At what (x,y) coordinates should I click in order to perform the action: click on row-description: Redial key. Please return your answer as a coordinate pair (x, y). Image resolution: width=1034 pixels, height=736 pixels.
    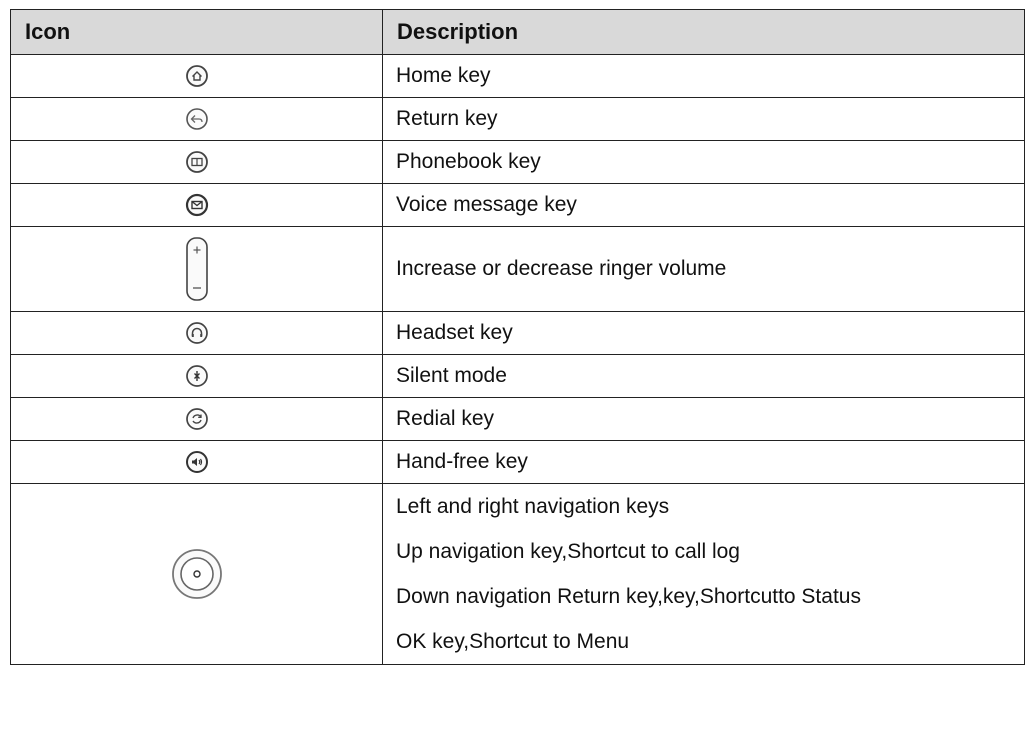
    Looking at the image, I should click on (703, 419).